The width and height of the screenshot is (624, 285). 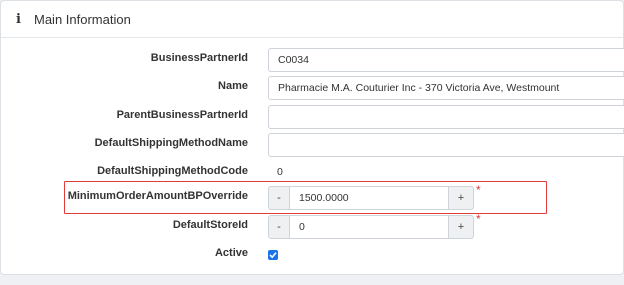 I want to click on default-shipping-method-name-label: DefaultShippingMethodName, so click(x=171, y=143).